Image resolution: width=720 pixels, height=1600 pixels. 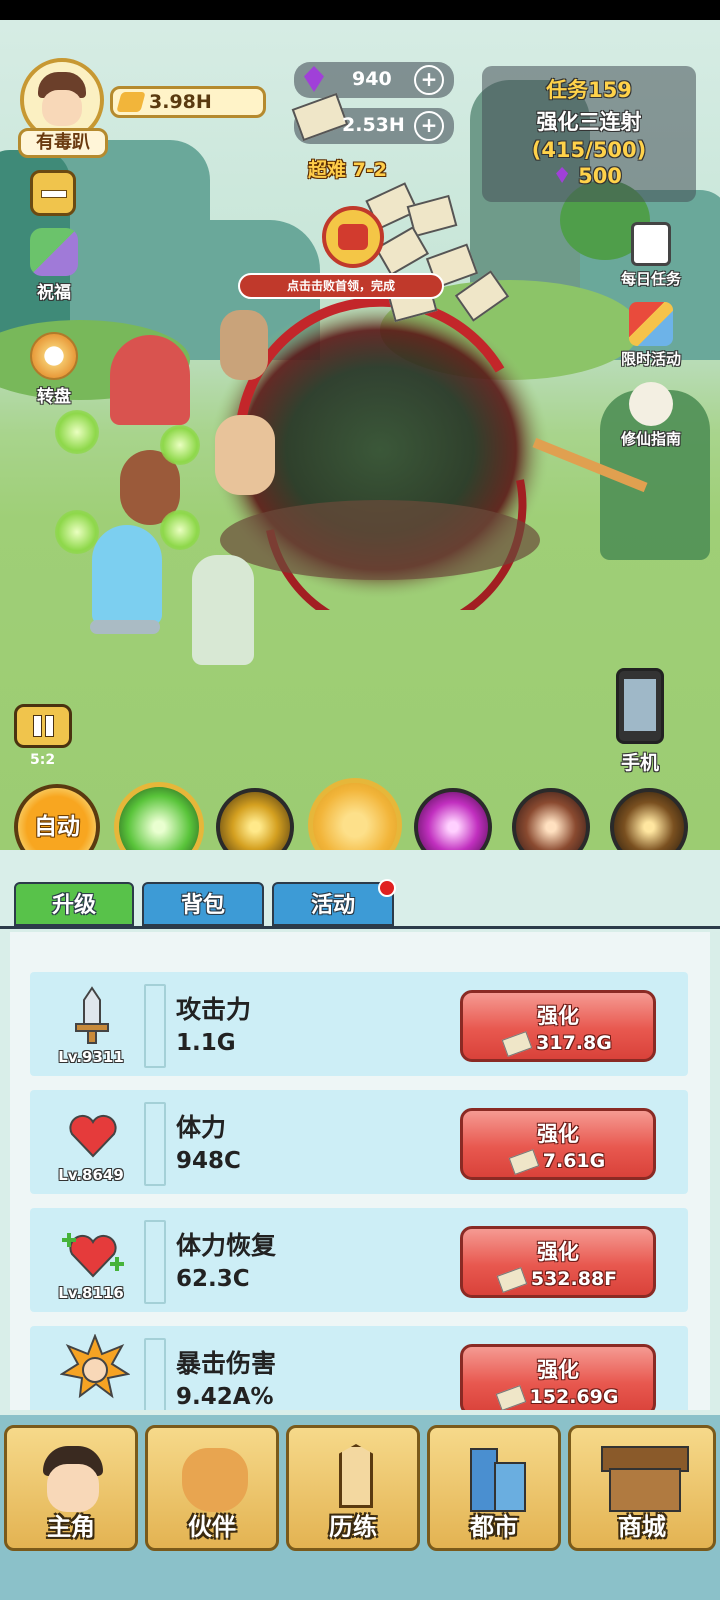 I want to click on enhance-attack-button: 强化 317.8G, so click(x=558, y=1026).